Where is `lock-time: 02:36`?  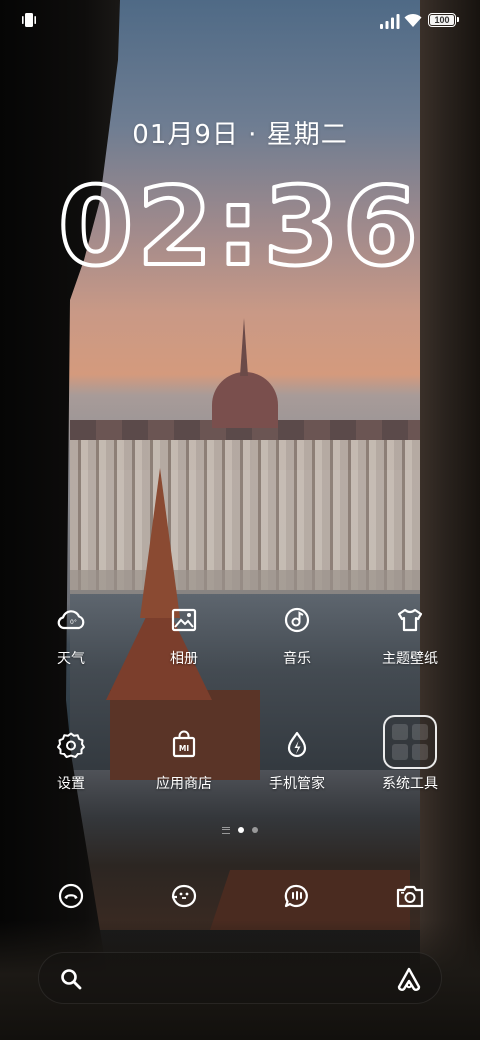
lock-time: 02:36 is located at coordinates (240, 222).